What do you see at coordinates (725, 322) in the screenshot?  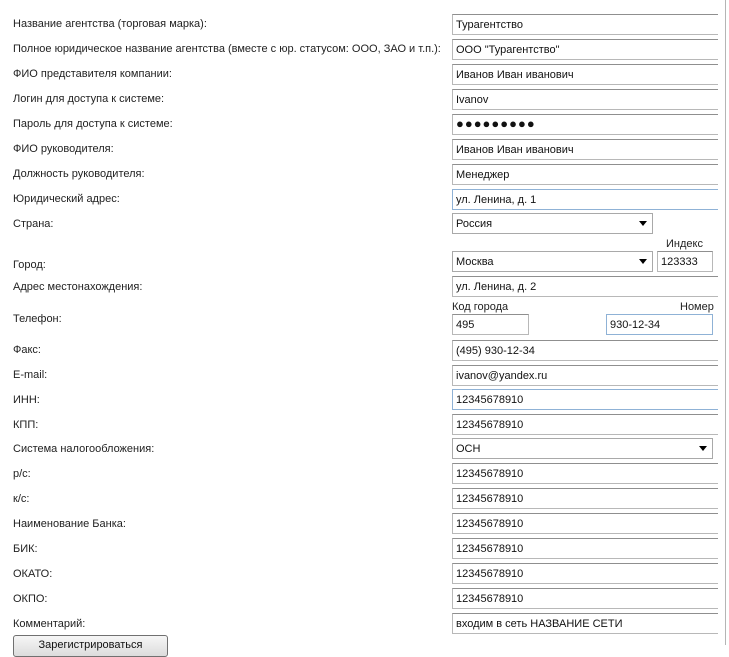 I see `frame-border` at bounding box center [725, 322].